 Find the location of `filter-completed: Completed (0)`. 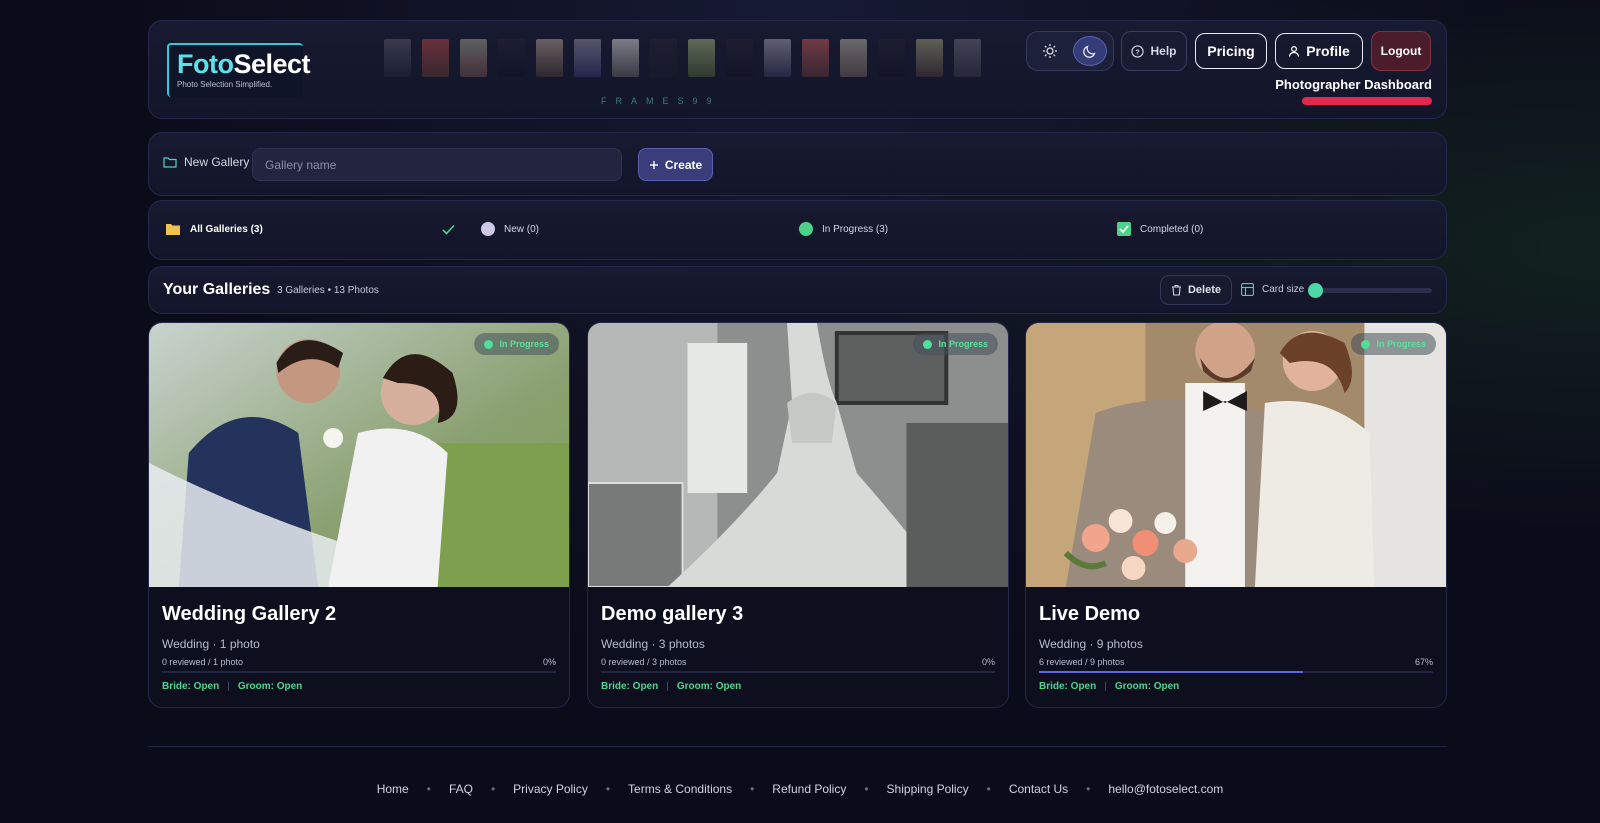

filter-completed: Completed (0) is located at coordinates (1160, 229).